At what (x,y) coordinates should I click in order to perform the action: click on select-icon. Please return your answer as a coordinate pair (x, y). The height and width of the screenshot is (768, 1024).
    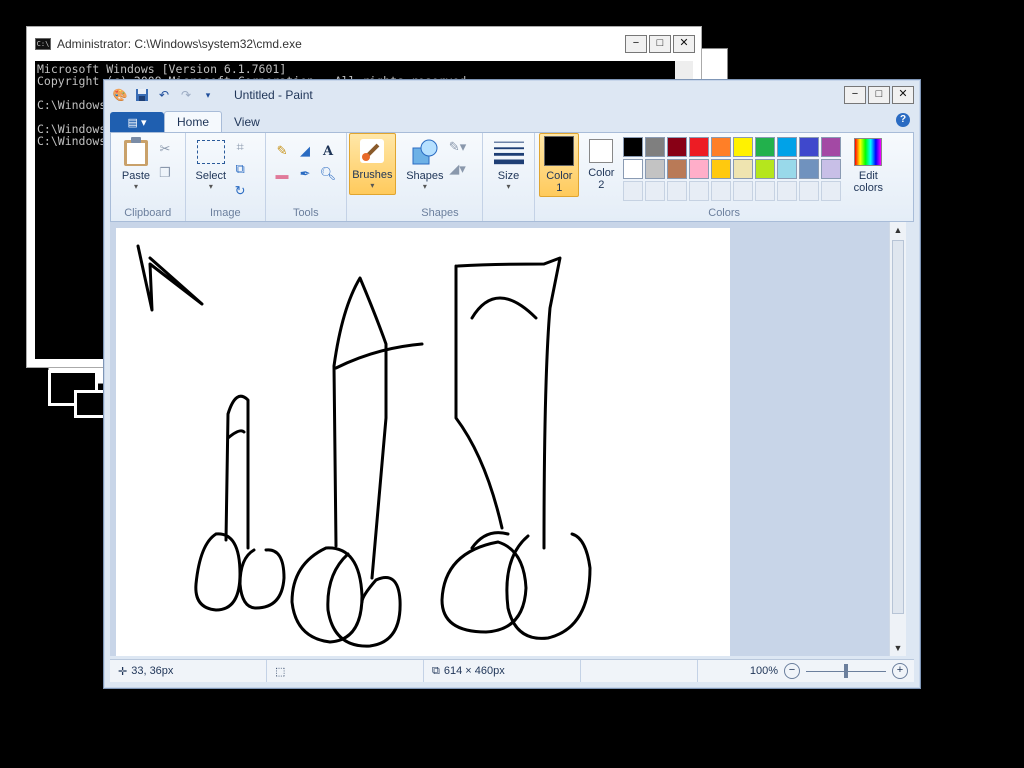
    Looking at the image, I should click on (211, 152).